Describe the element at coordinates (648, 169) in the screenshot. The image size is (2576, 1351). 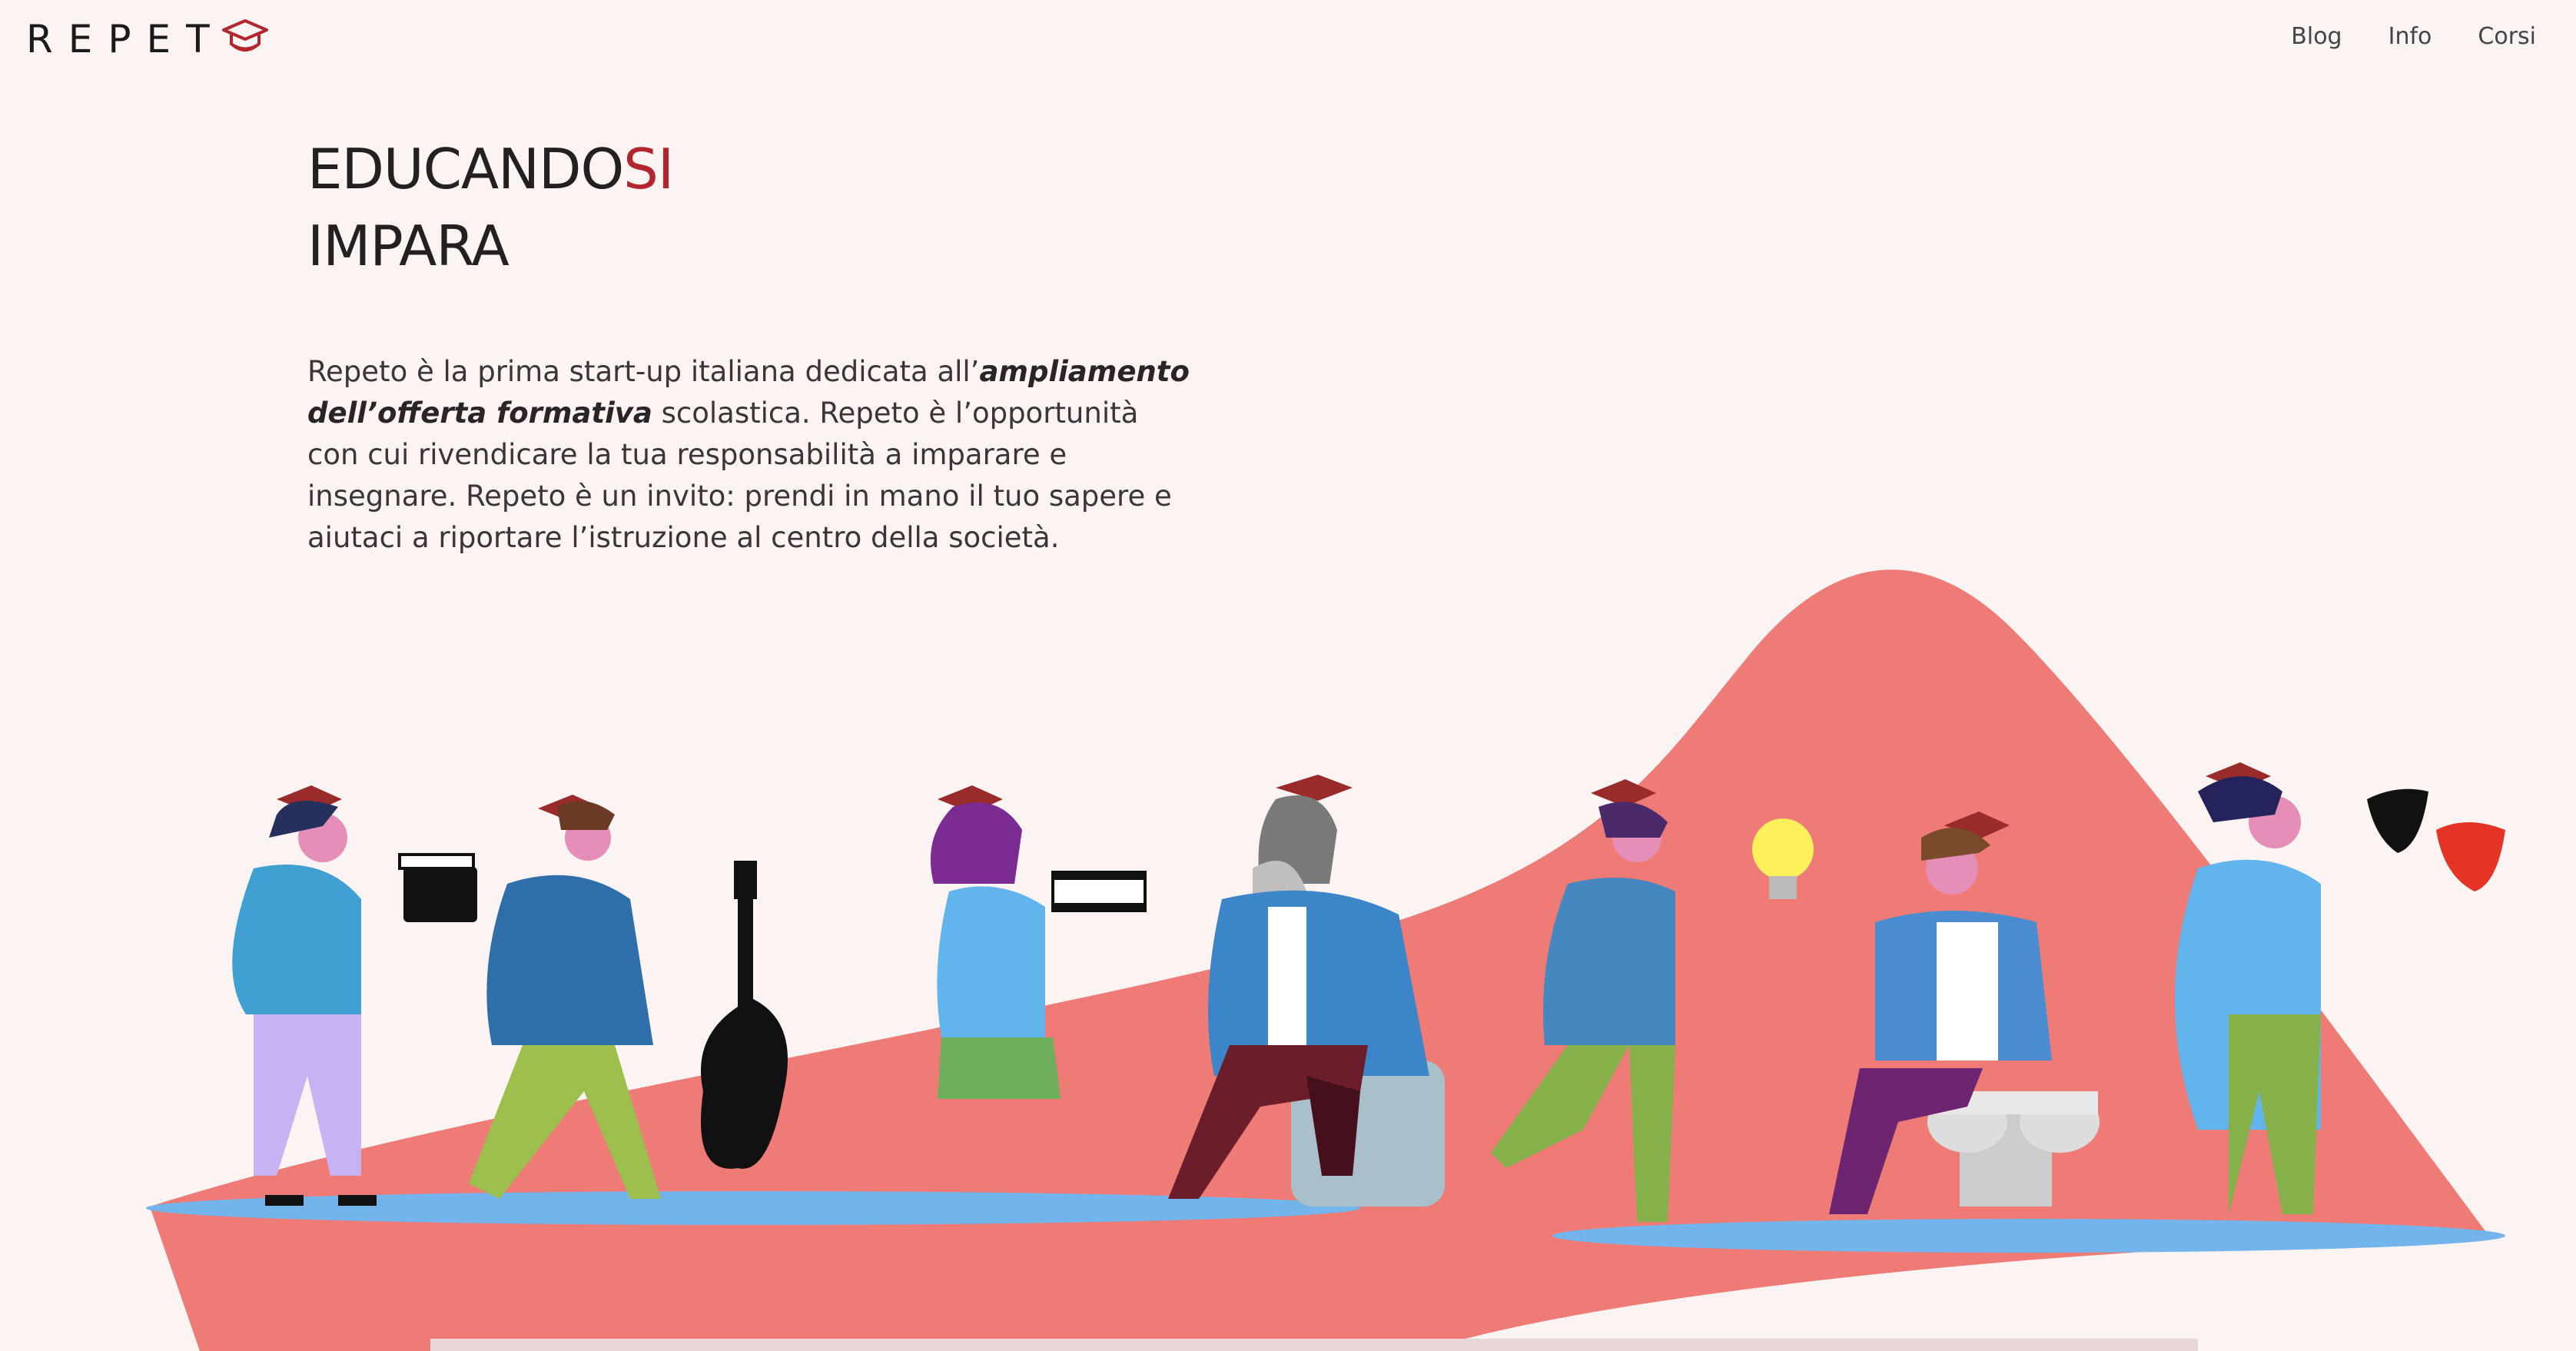
I see `hero-title-accent: SI` at that location.